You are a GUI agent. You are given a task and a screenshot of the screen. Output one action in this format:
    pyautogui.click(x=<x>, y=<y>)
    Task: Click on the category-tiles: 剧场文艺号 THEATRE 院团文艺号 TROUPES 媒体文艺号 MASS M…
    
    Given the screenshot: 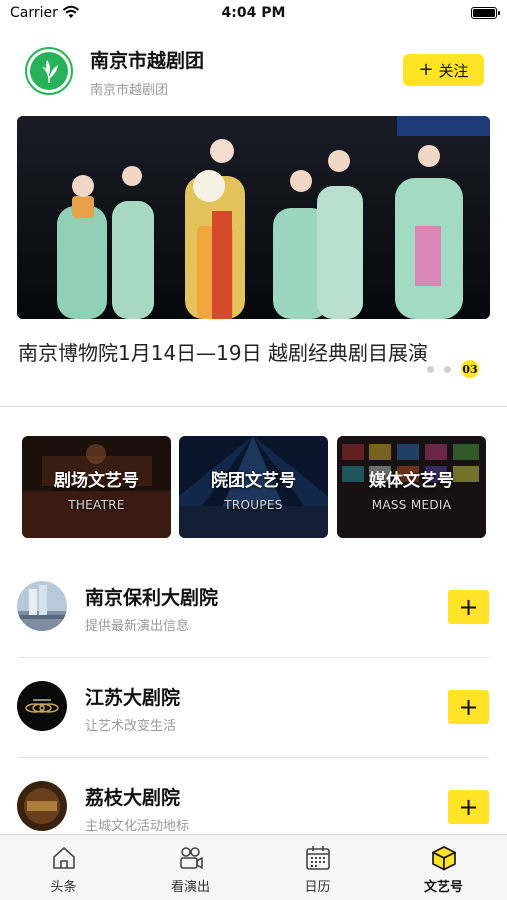 What is the action you would take?
    pyautogui.click(x=254, y=487)
    